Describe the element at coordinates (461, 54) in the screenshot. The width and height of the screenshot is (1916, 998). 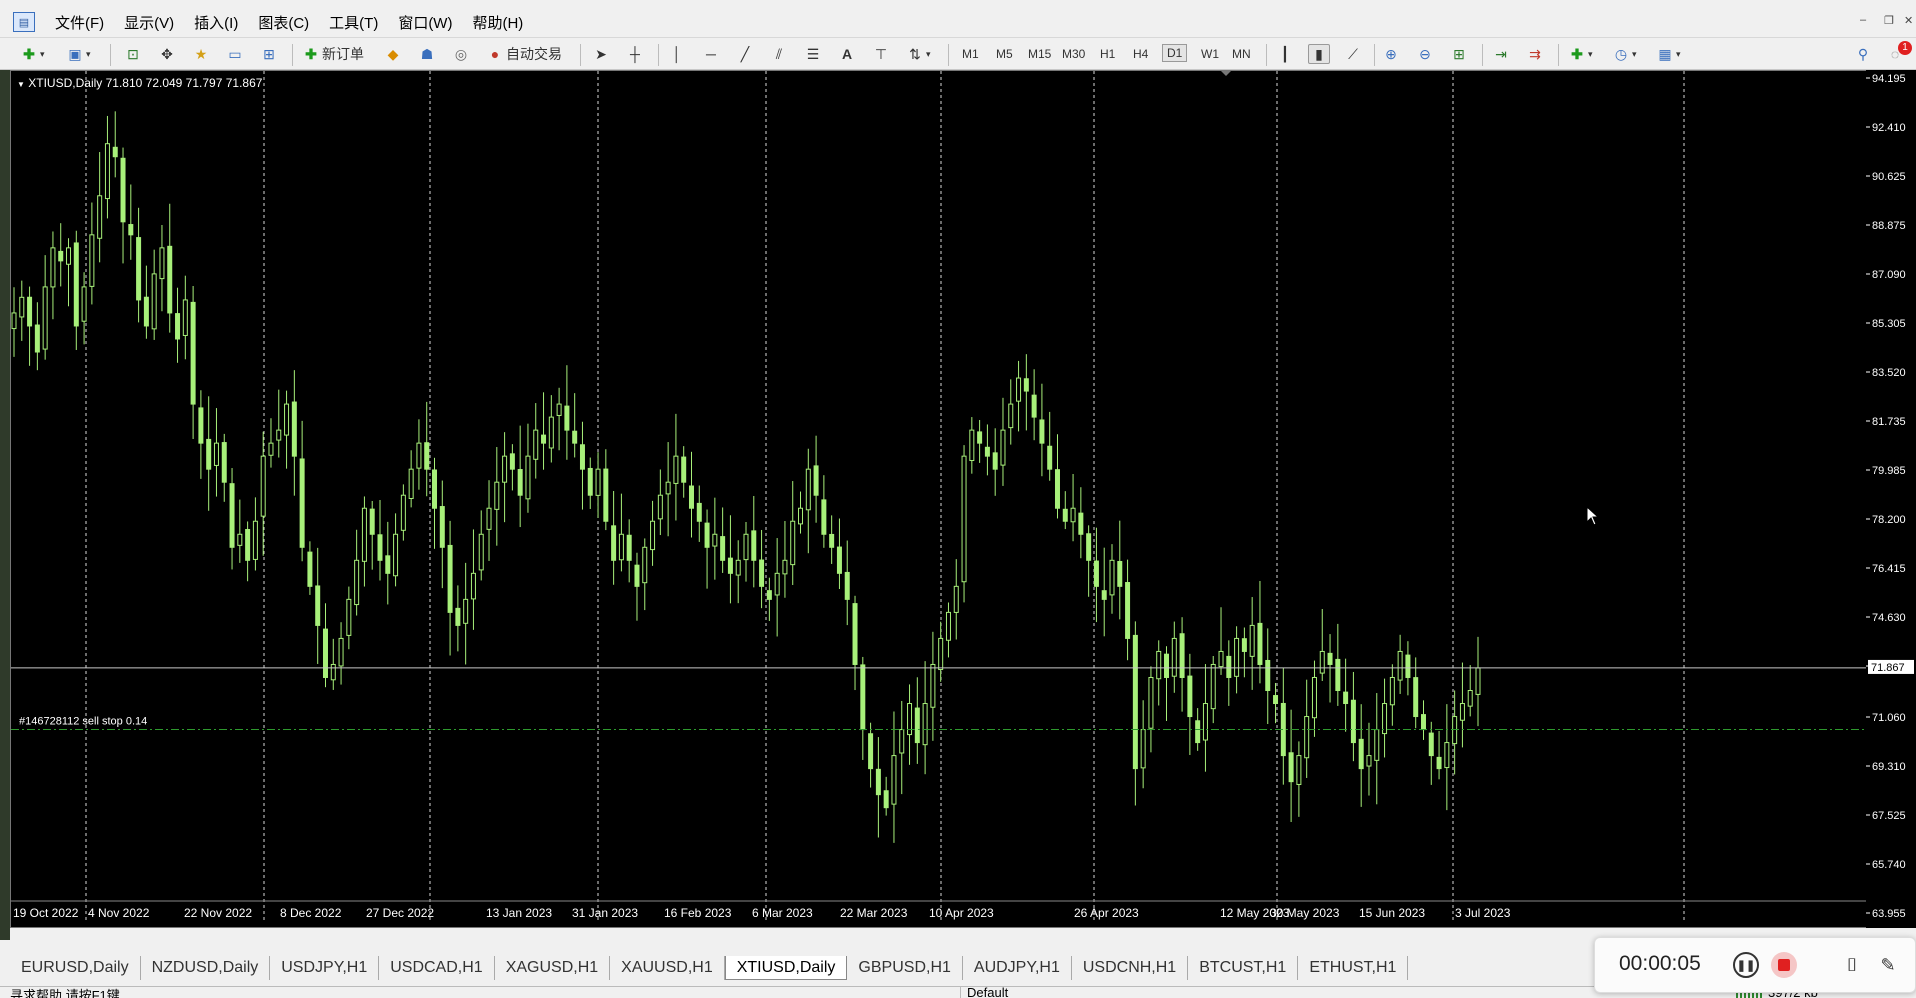
I see `vps-button: ◎` at that location.